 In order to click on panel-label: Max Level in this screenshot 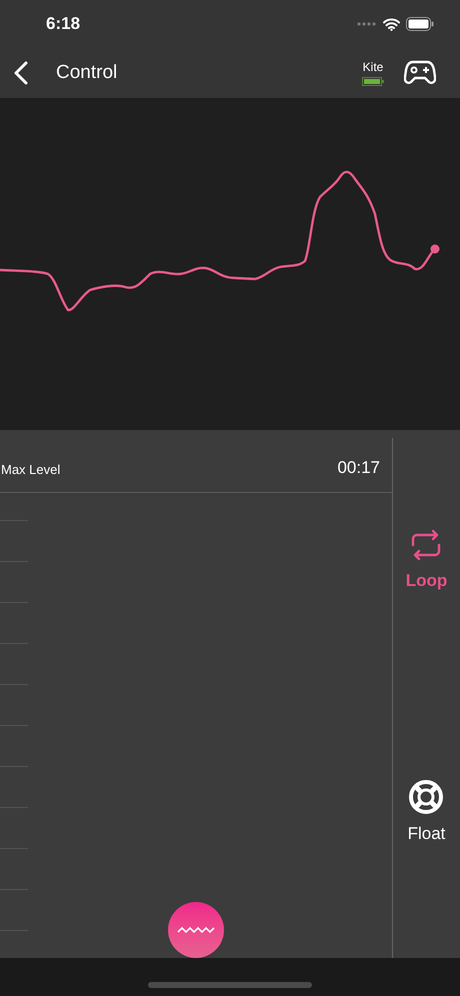, I will do `click(30, 469)`.